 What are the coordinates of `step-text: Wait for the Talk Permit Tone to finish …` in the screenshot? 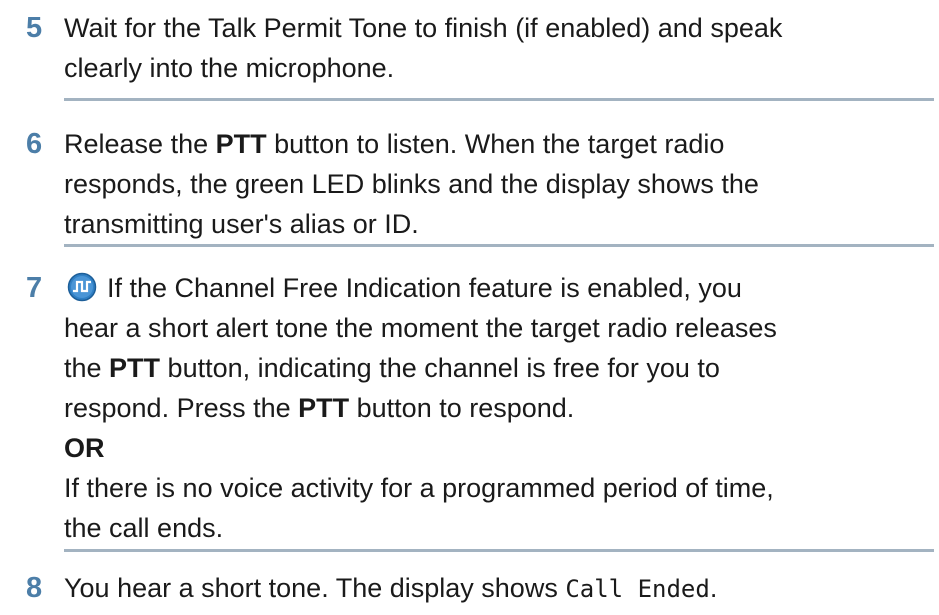 It's located at (499, 48).